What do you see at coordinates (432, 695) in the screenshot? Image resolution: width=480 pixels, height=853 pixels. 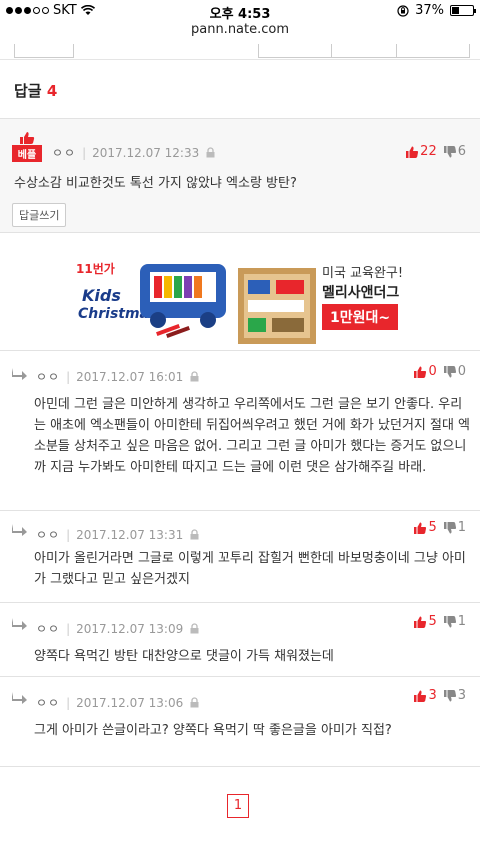 I see `upvote-count: 3` at bounding box center [432, 695].